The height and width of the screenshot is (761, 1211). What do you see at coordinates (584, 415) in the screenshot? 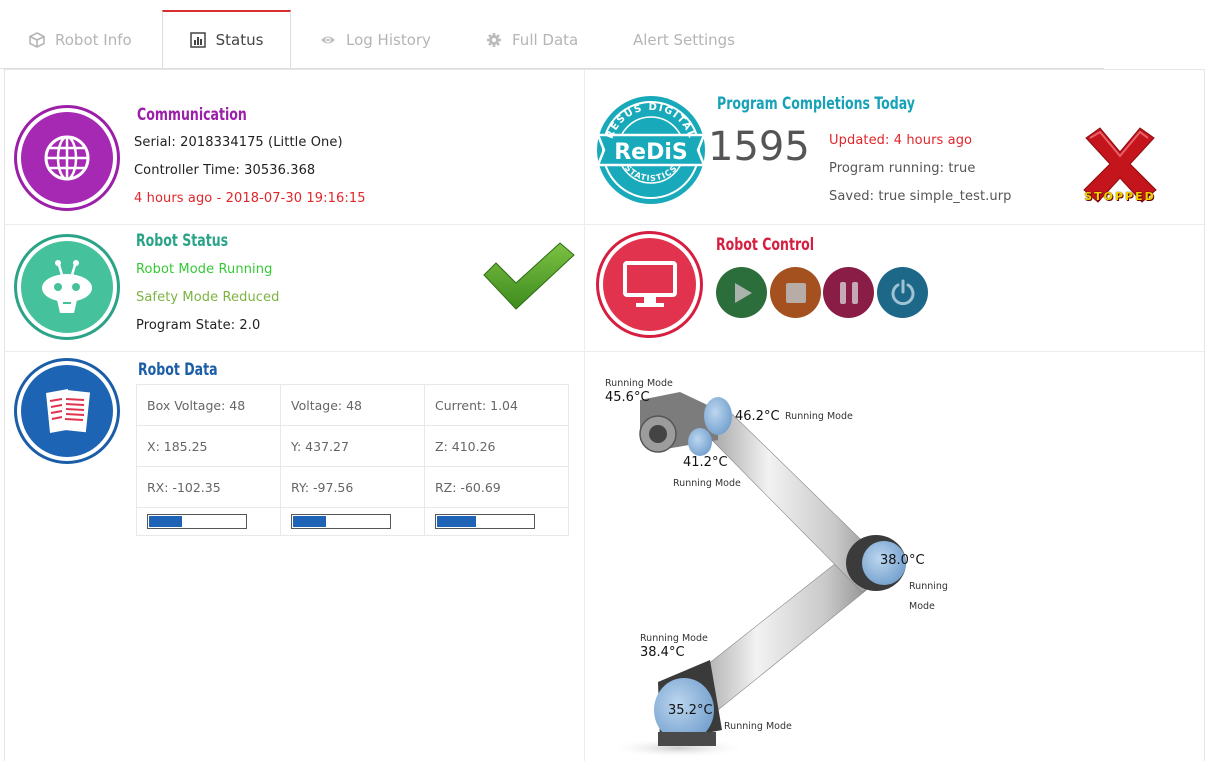
I see `column-divider` at bounding box center [584, 415].